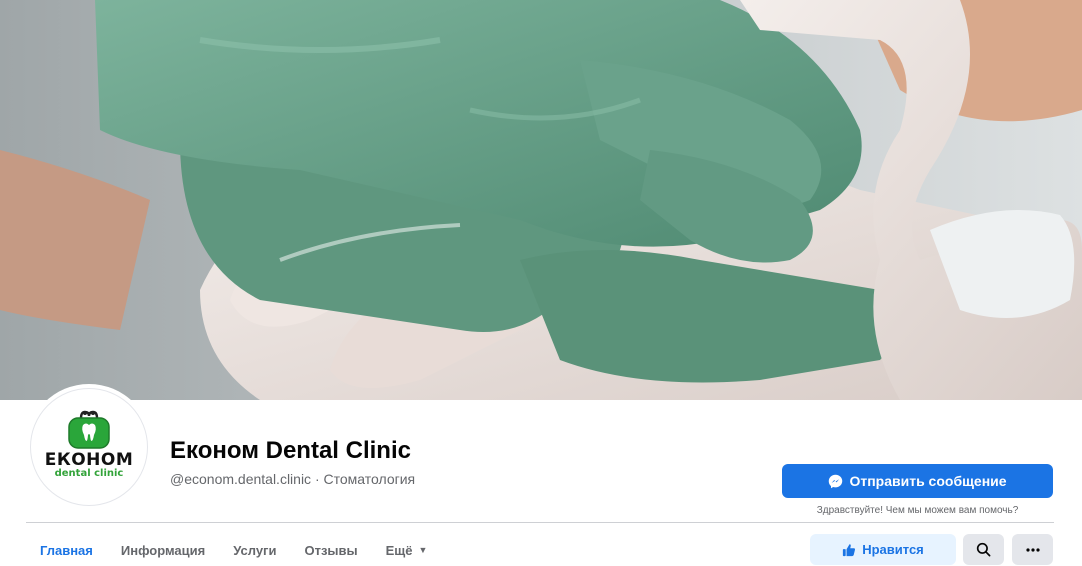 The image size is (1082, 566). I want to click on more-options-button, so click(1032, 549).